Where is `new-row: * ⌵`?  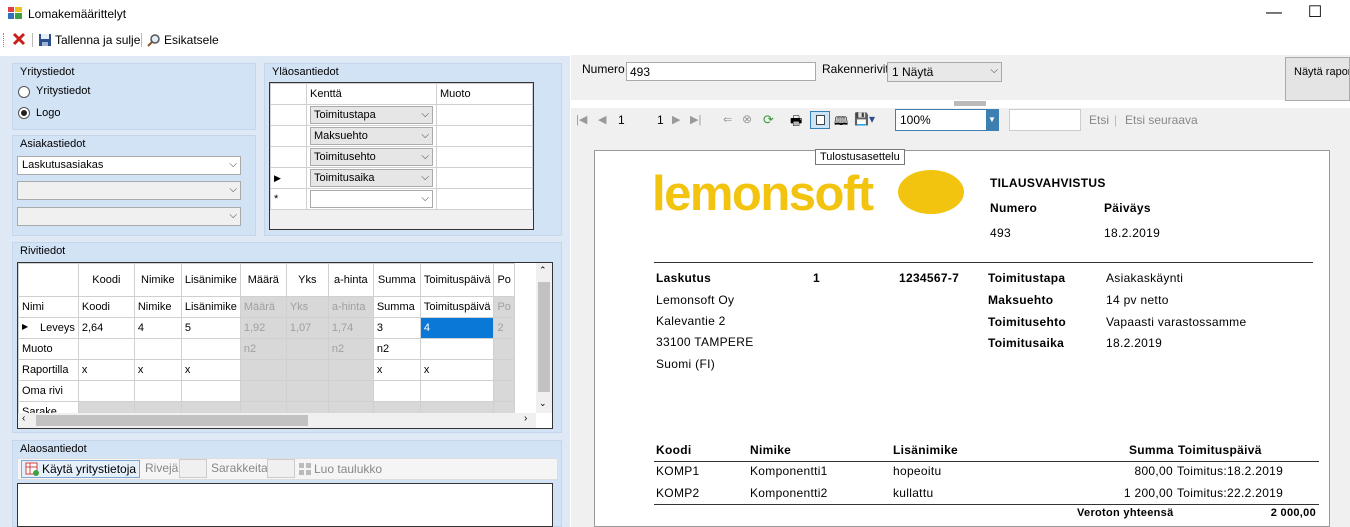
new-row: * ⌵ is located at coordinates (401, 199).